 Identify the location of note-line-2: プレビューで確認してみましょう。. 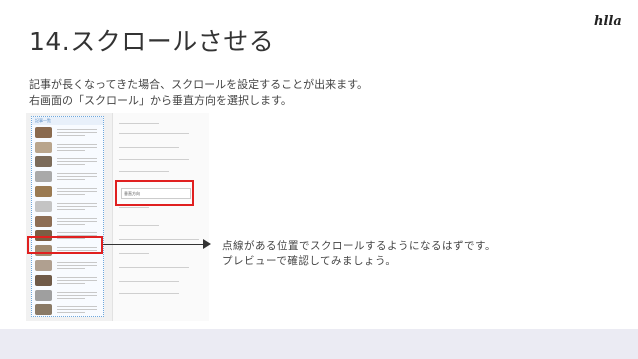
(309, 261).